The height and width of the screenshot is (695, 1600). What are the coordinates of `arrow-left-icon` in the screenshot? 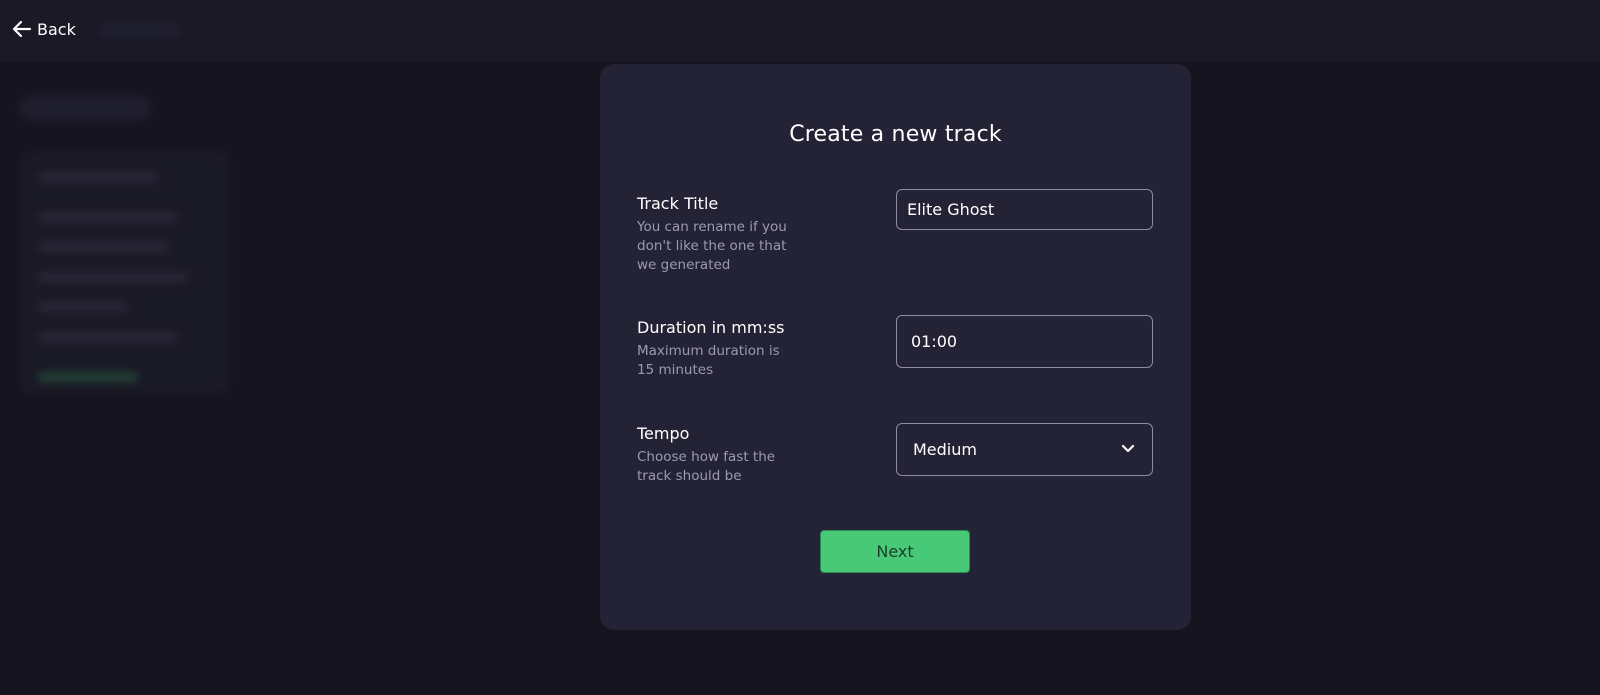 It's located at (22, 29).